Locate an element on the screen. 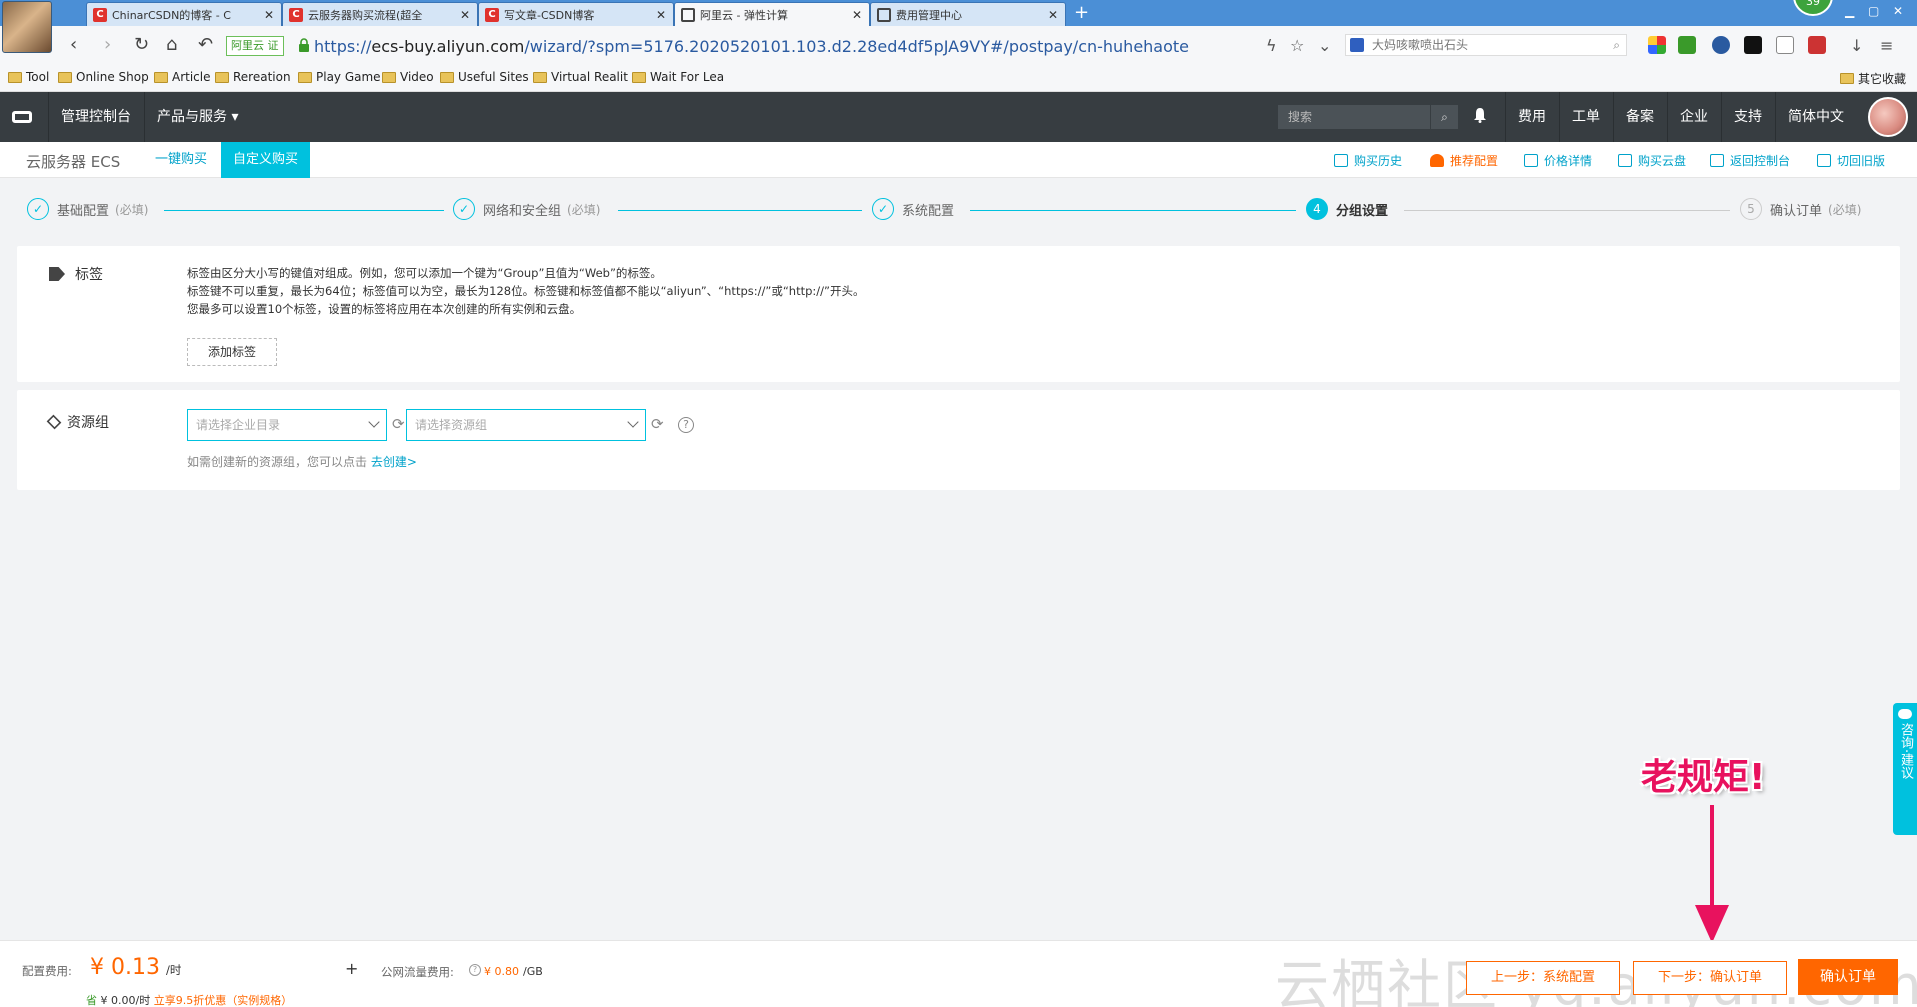  other-bookmarks: 其它收藏 is located at coordinates (1873, 78).